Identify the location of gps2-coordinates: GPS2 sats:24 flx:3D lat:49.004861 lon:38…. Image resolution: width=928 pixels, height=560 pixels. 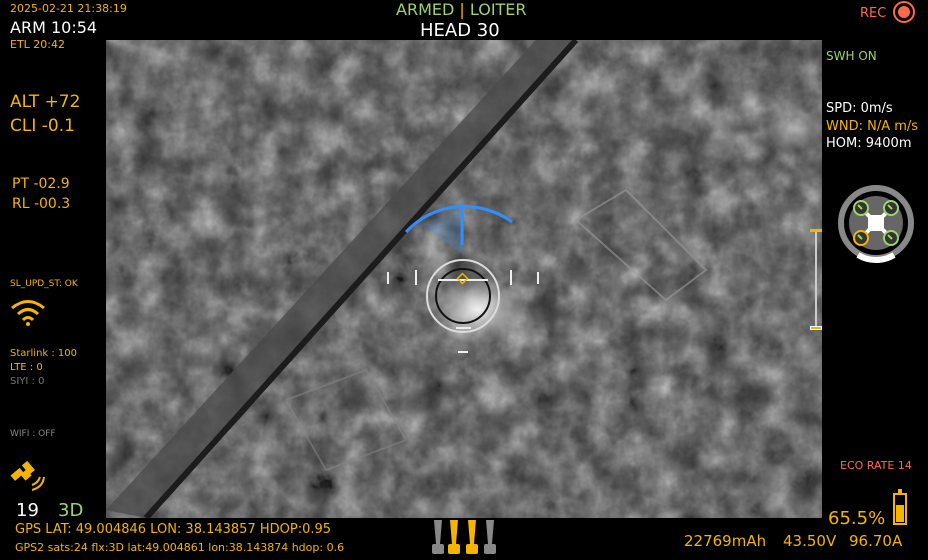
(180, 547).